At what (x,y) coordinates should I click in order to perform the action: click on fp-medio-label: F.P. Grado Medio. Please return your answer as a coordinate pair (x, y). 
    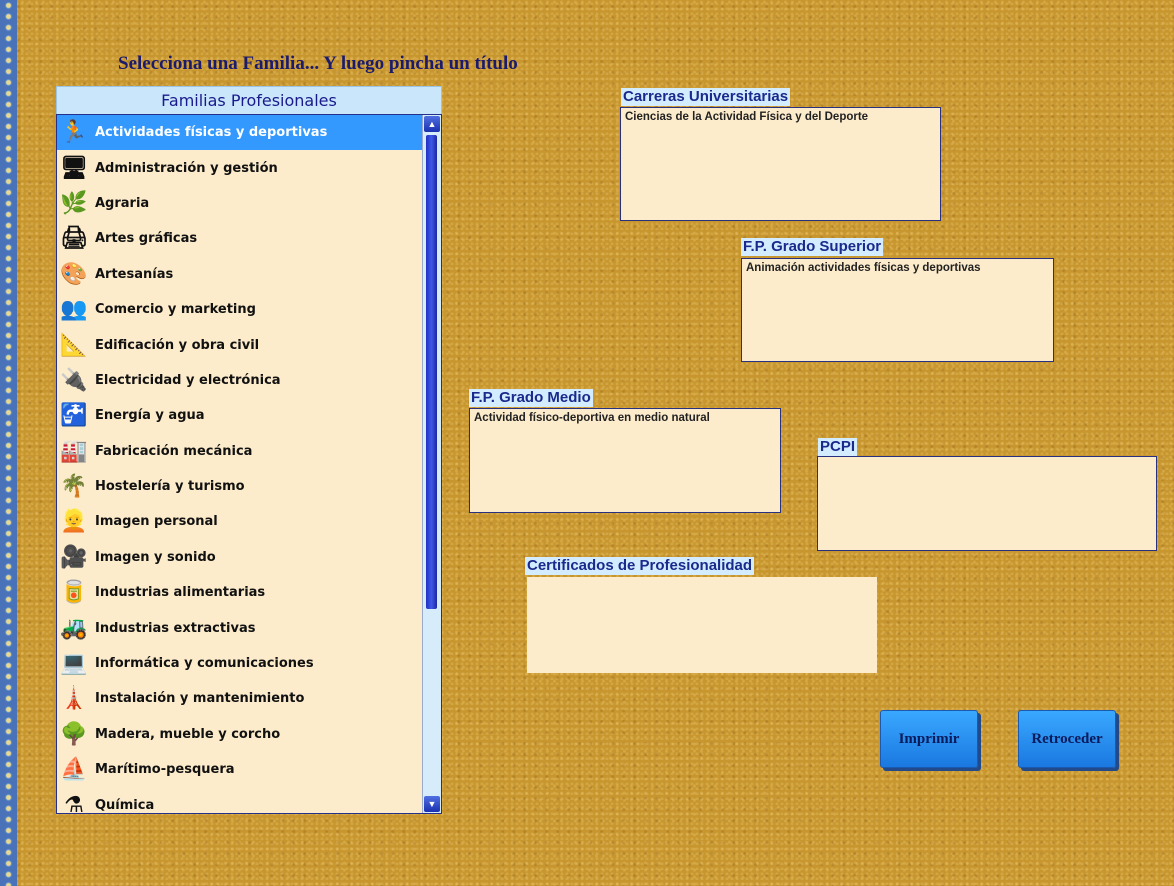
    Looking at the image, I should click on (531, 398).